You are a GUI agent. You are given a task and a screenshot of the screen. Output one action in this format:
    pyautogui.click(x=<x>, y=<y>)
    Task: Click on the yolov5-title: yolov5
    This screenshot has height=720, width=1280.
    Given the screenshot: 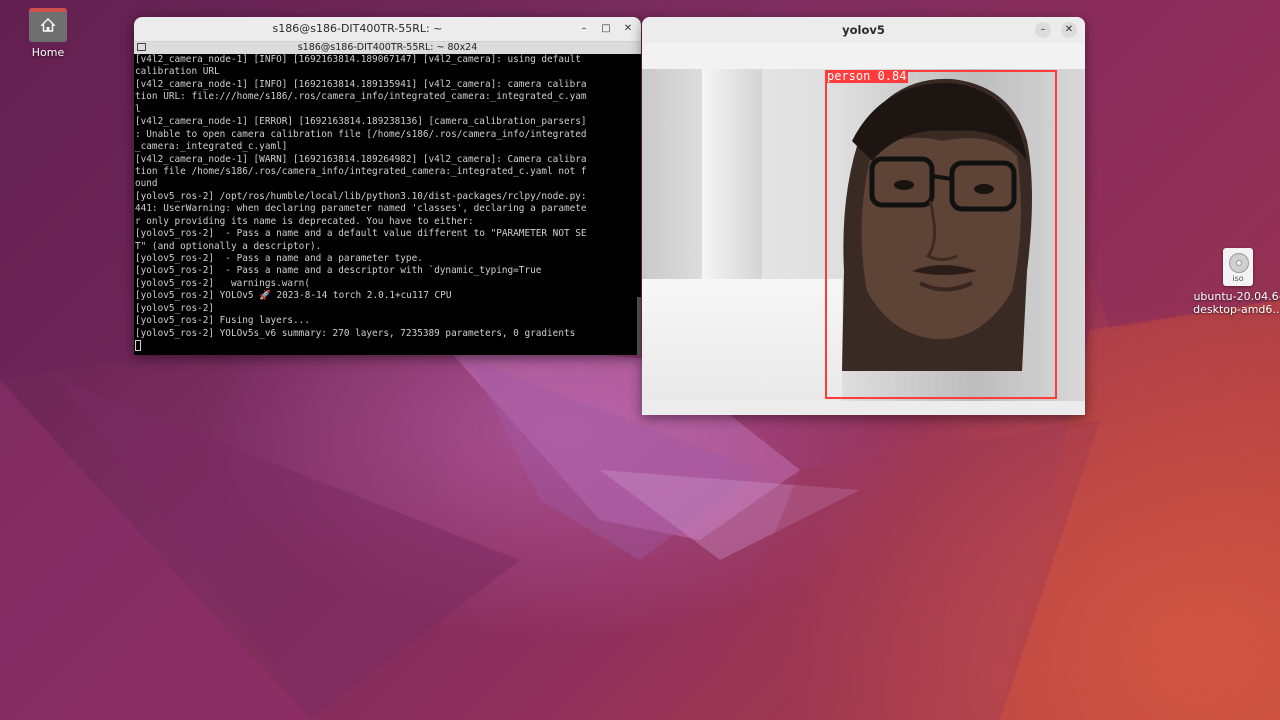 What is the action you would take?
    pyautogui.click(x=863, y=30)
    